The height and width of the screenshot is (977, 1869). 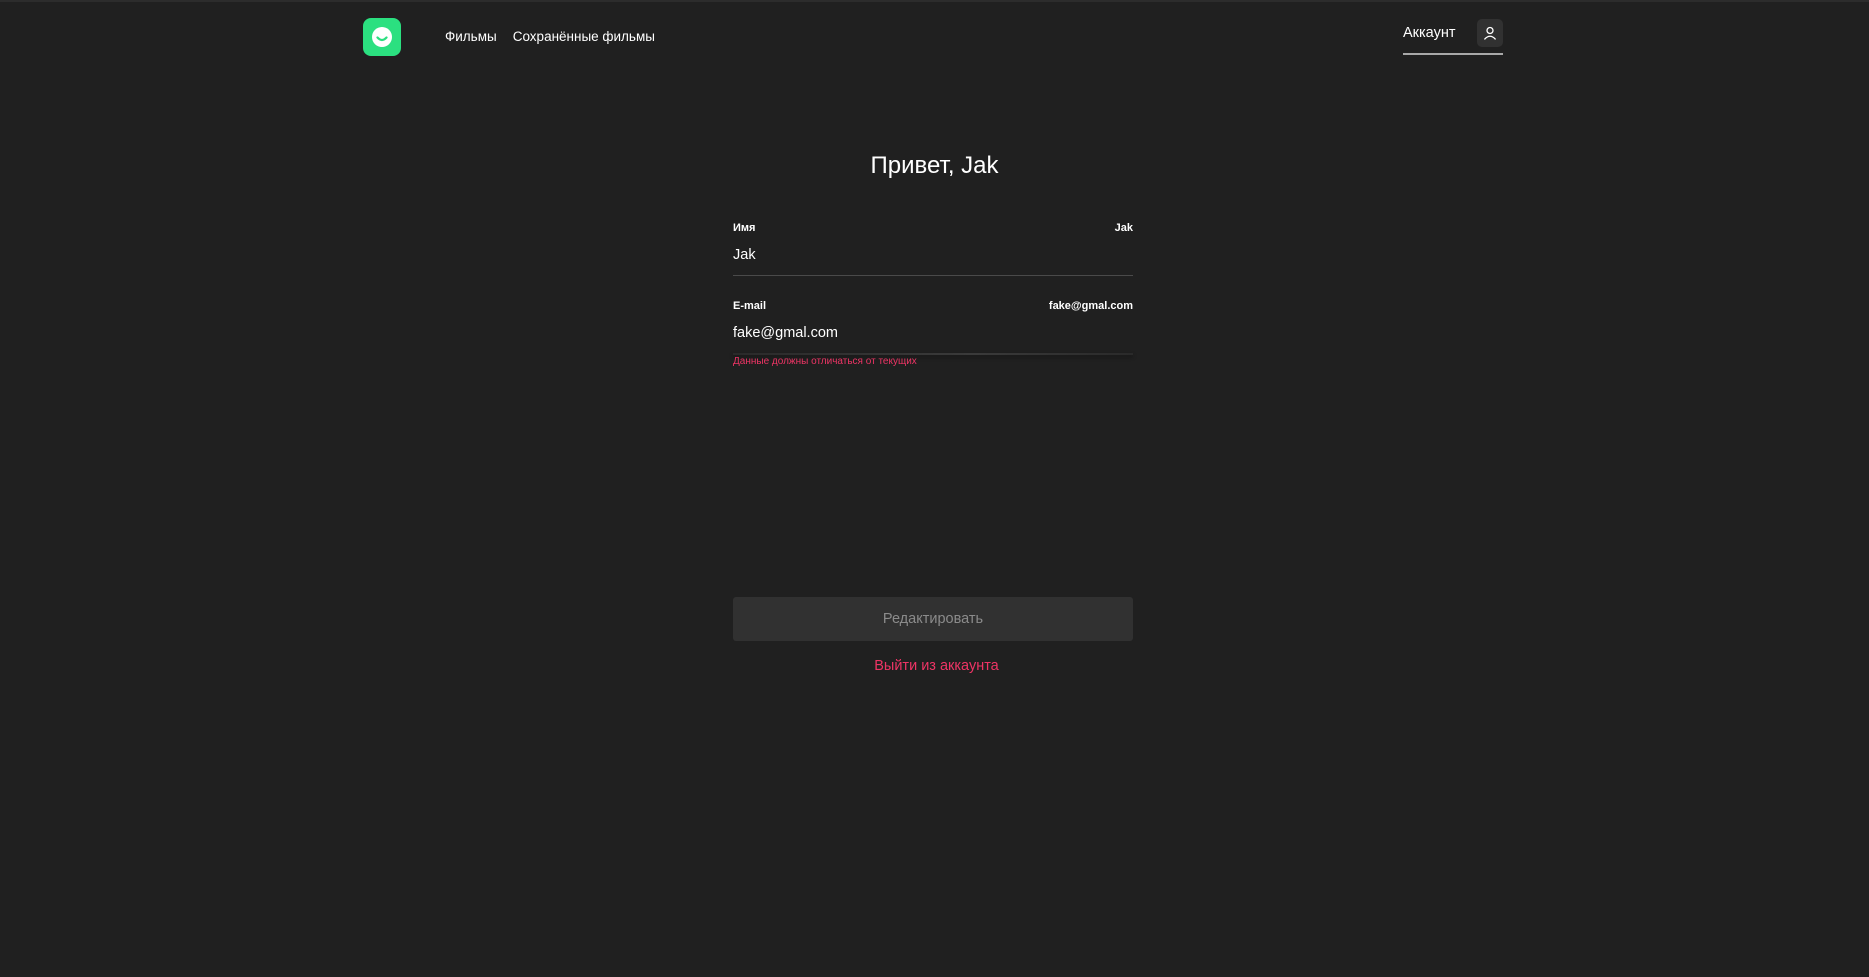 What do you see at coordinates (933, 354) in the screenshot?
I see `email-field-underline` at bounding box center [933, 354].